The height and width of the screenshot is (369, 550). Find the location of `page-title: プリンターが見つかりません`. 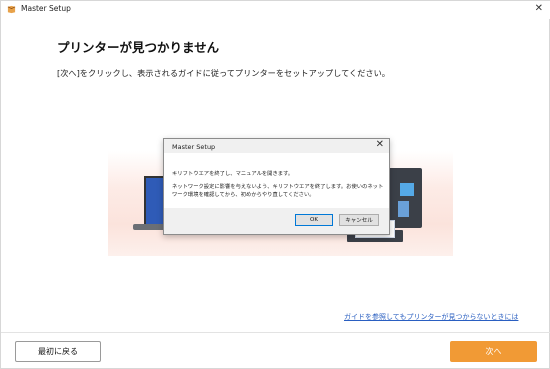

page-title: プリンターが見つかりません is located at coordinates (138, 47).